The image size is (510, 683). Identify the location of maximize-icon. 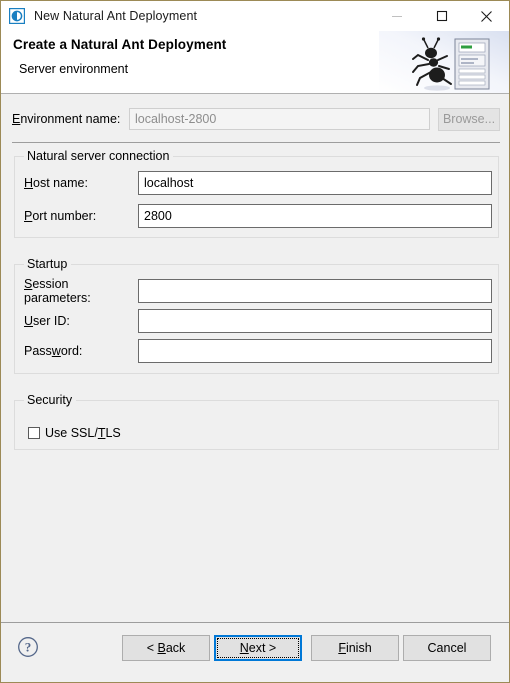
(441, 16).